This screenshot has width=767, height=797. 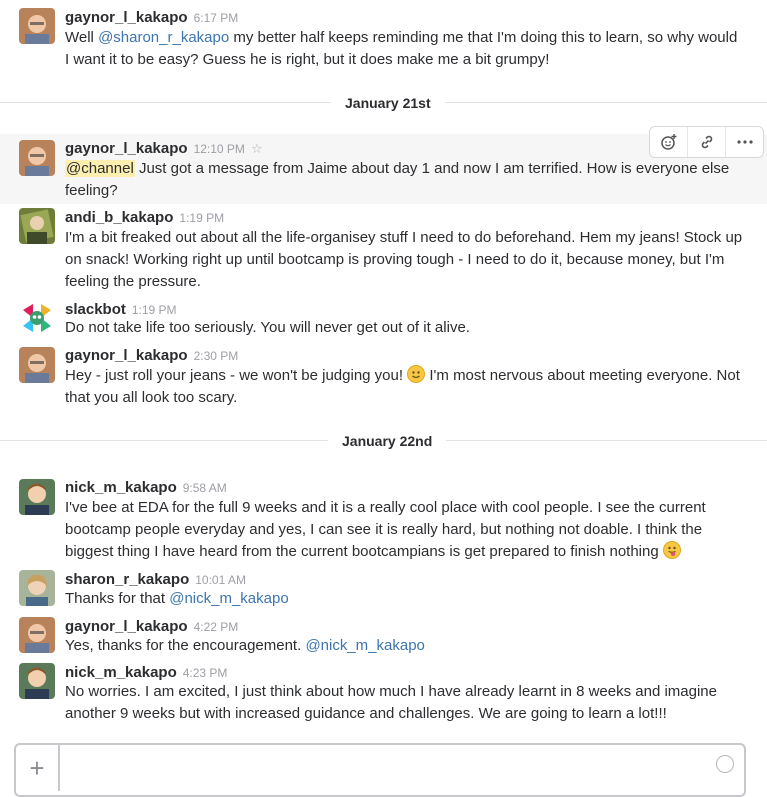 I want to click on timestamp: 4:22 PM, so click(x=216, y=627).